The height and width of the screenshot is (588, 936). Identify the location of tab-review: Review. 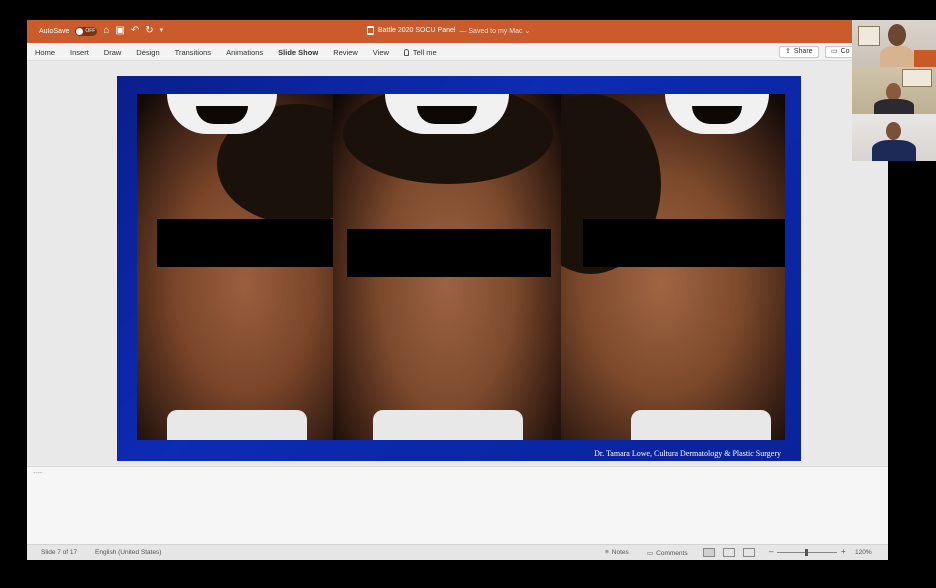
(345, 52).